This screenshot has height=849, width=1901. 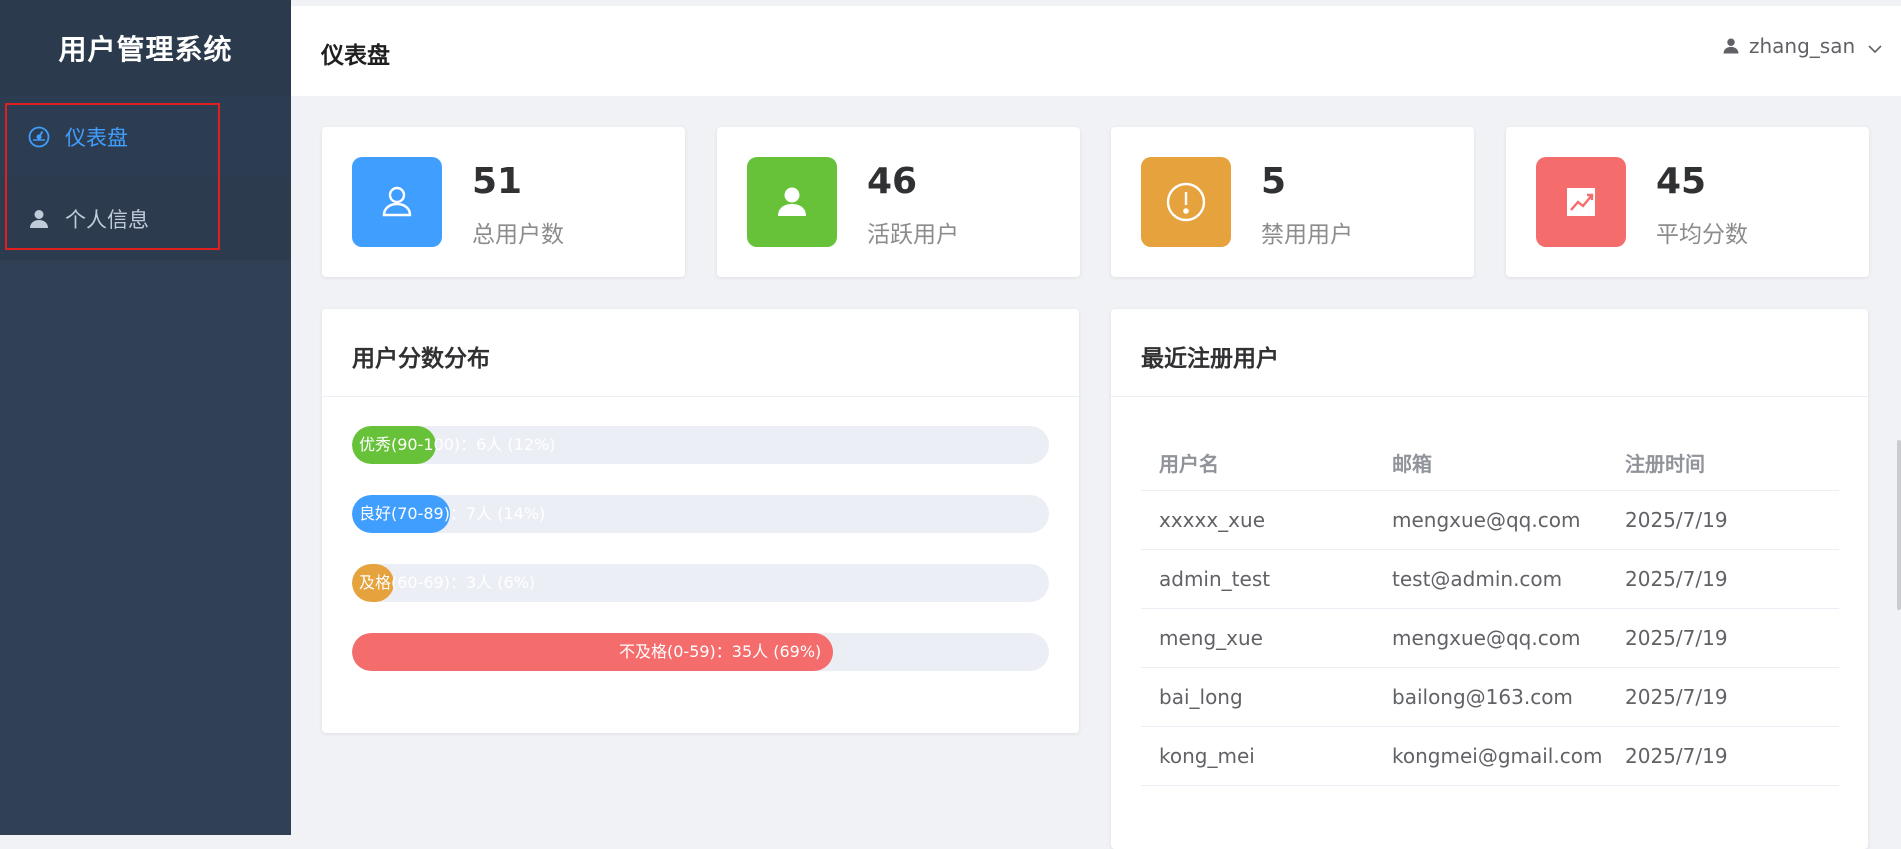 What do you see at coordinates (355, 56) in the screenshot?
I see `page-title: 仪表盘` at bounding box center [355, 56].